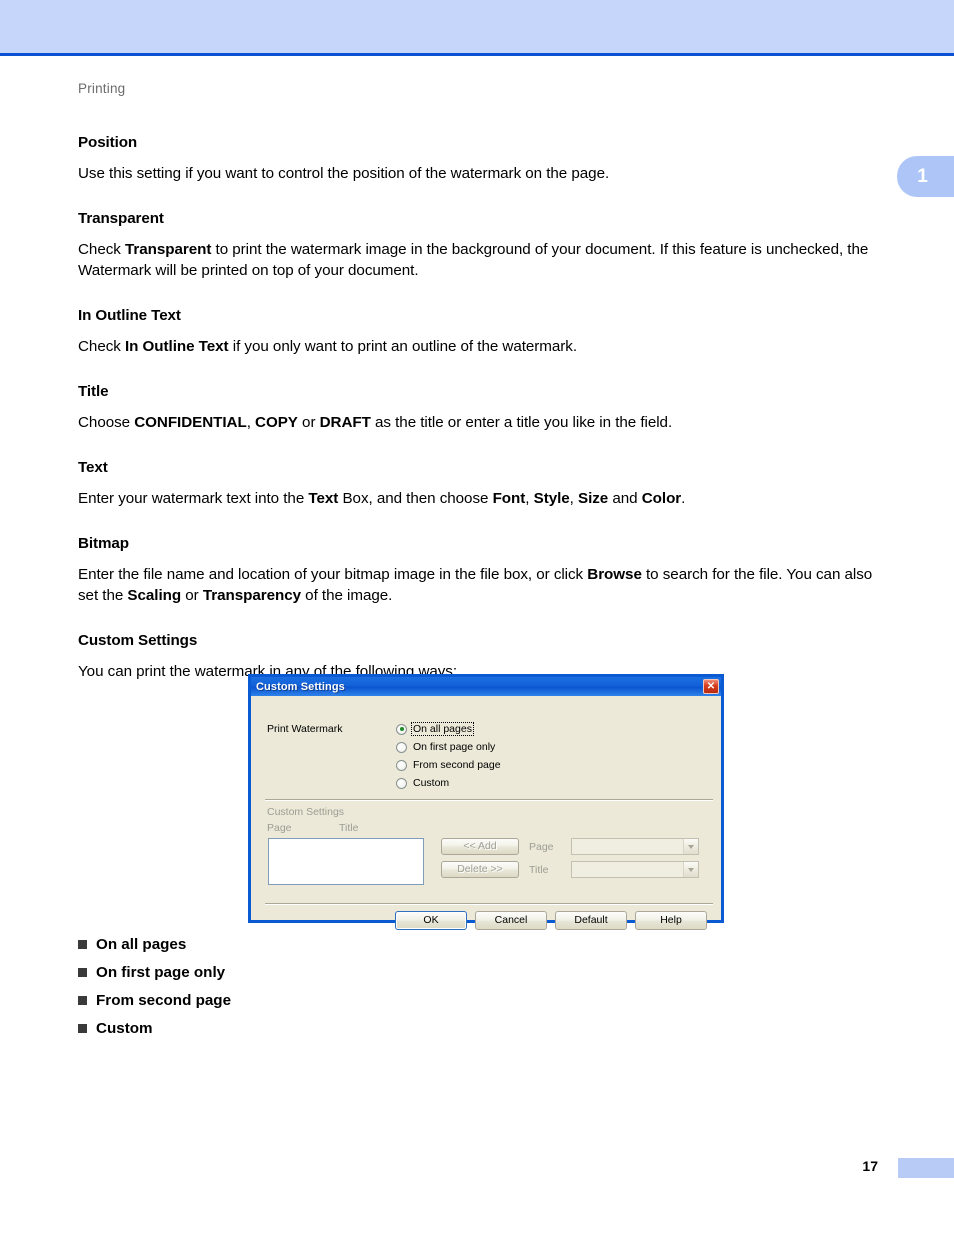 This screenshot has width=954, height=1235. I want to click on cancel-button: Cancel, so click(511, 920).